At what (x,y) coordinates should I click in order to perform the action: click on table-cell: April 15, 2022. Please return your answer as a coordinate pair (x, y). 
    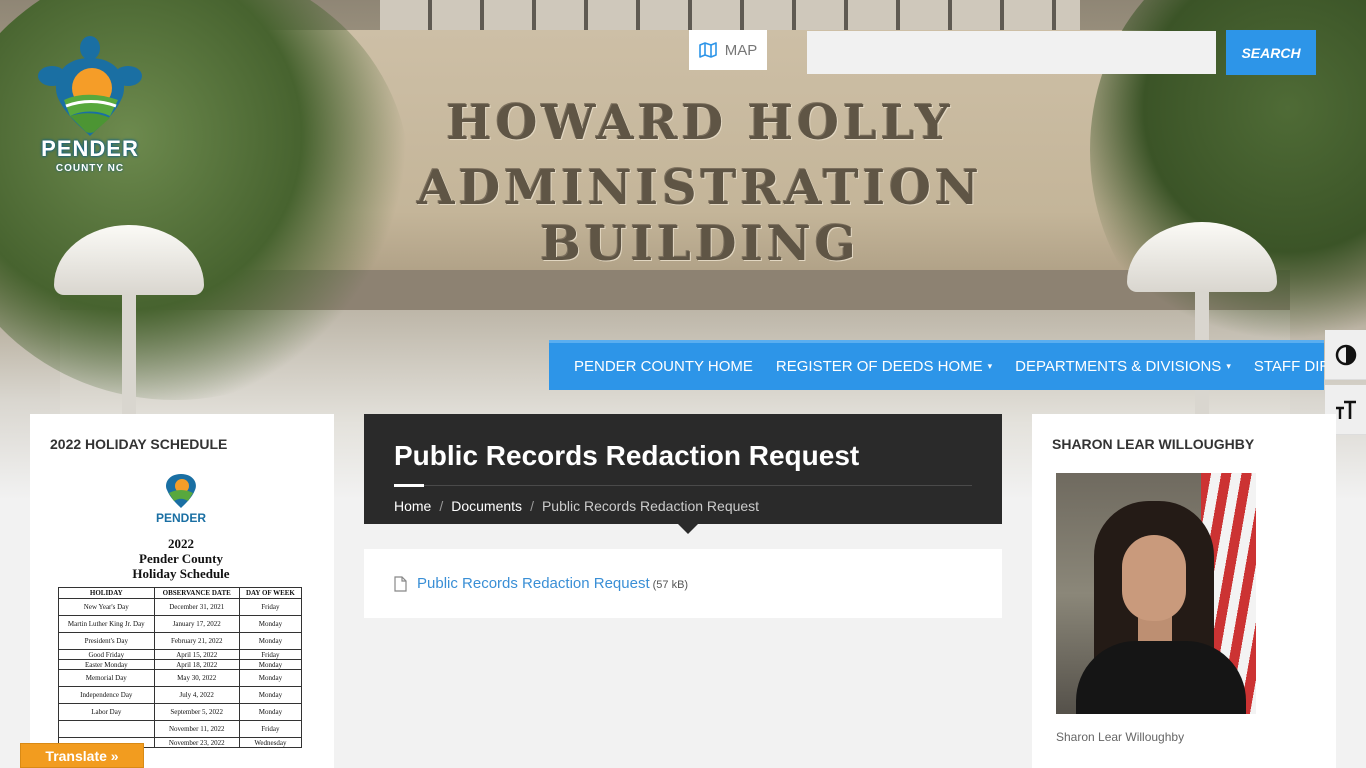
    Looking at the image, I should click on (196, 654).